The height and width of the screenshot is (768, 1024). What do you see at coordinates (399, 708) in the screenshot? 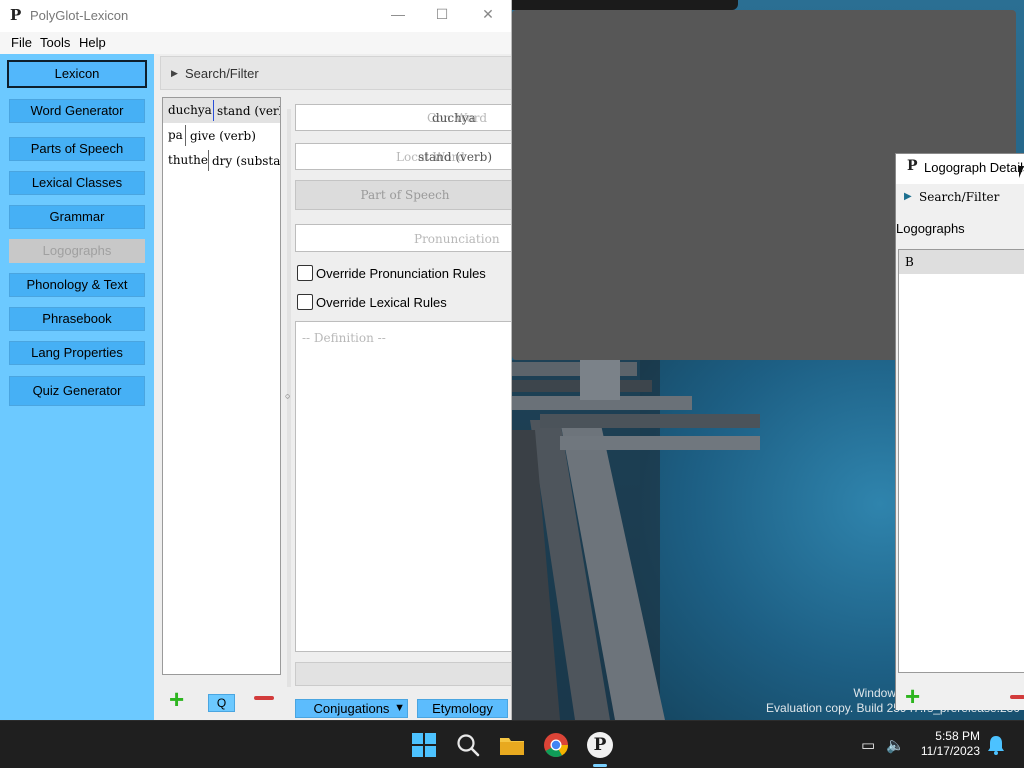
I see `dropdown-arrow-icon: ▼` at bounding box center [399, 708].